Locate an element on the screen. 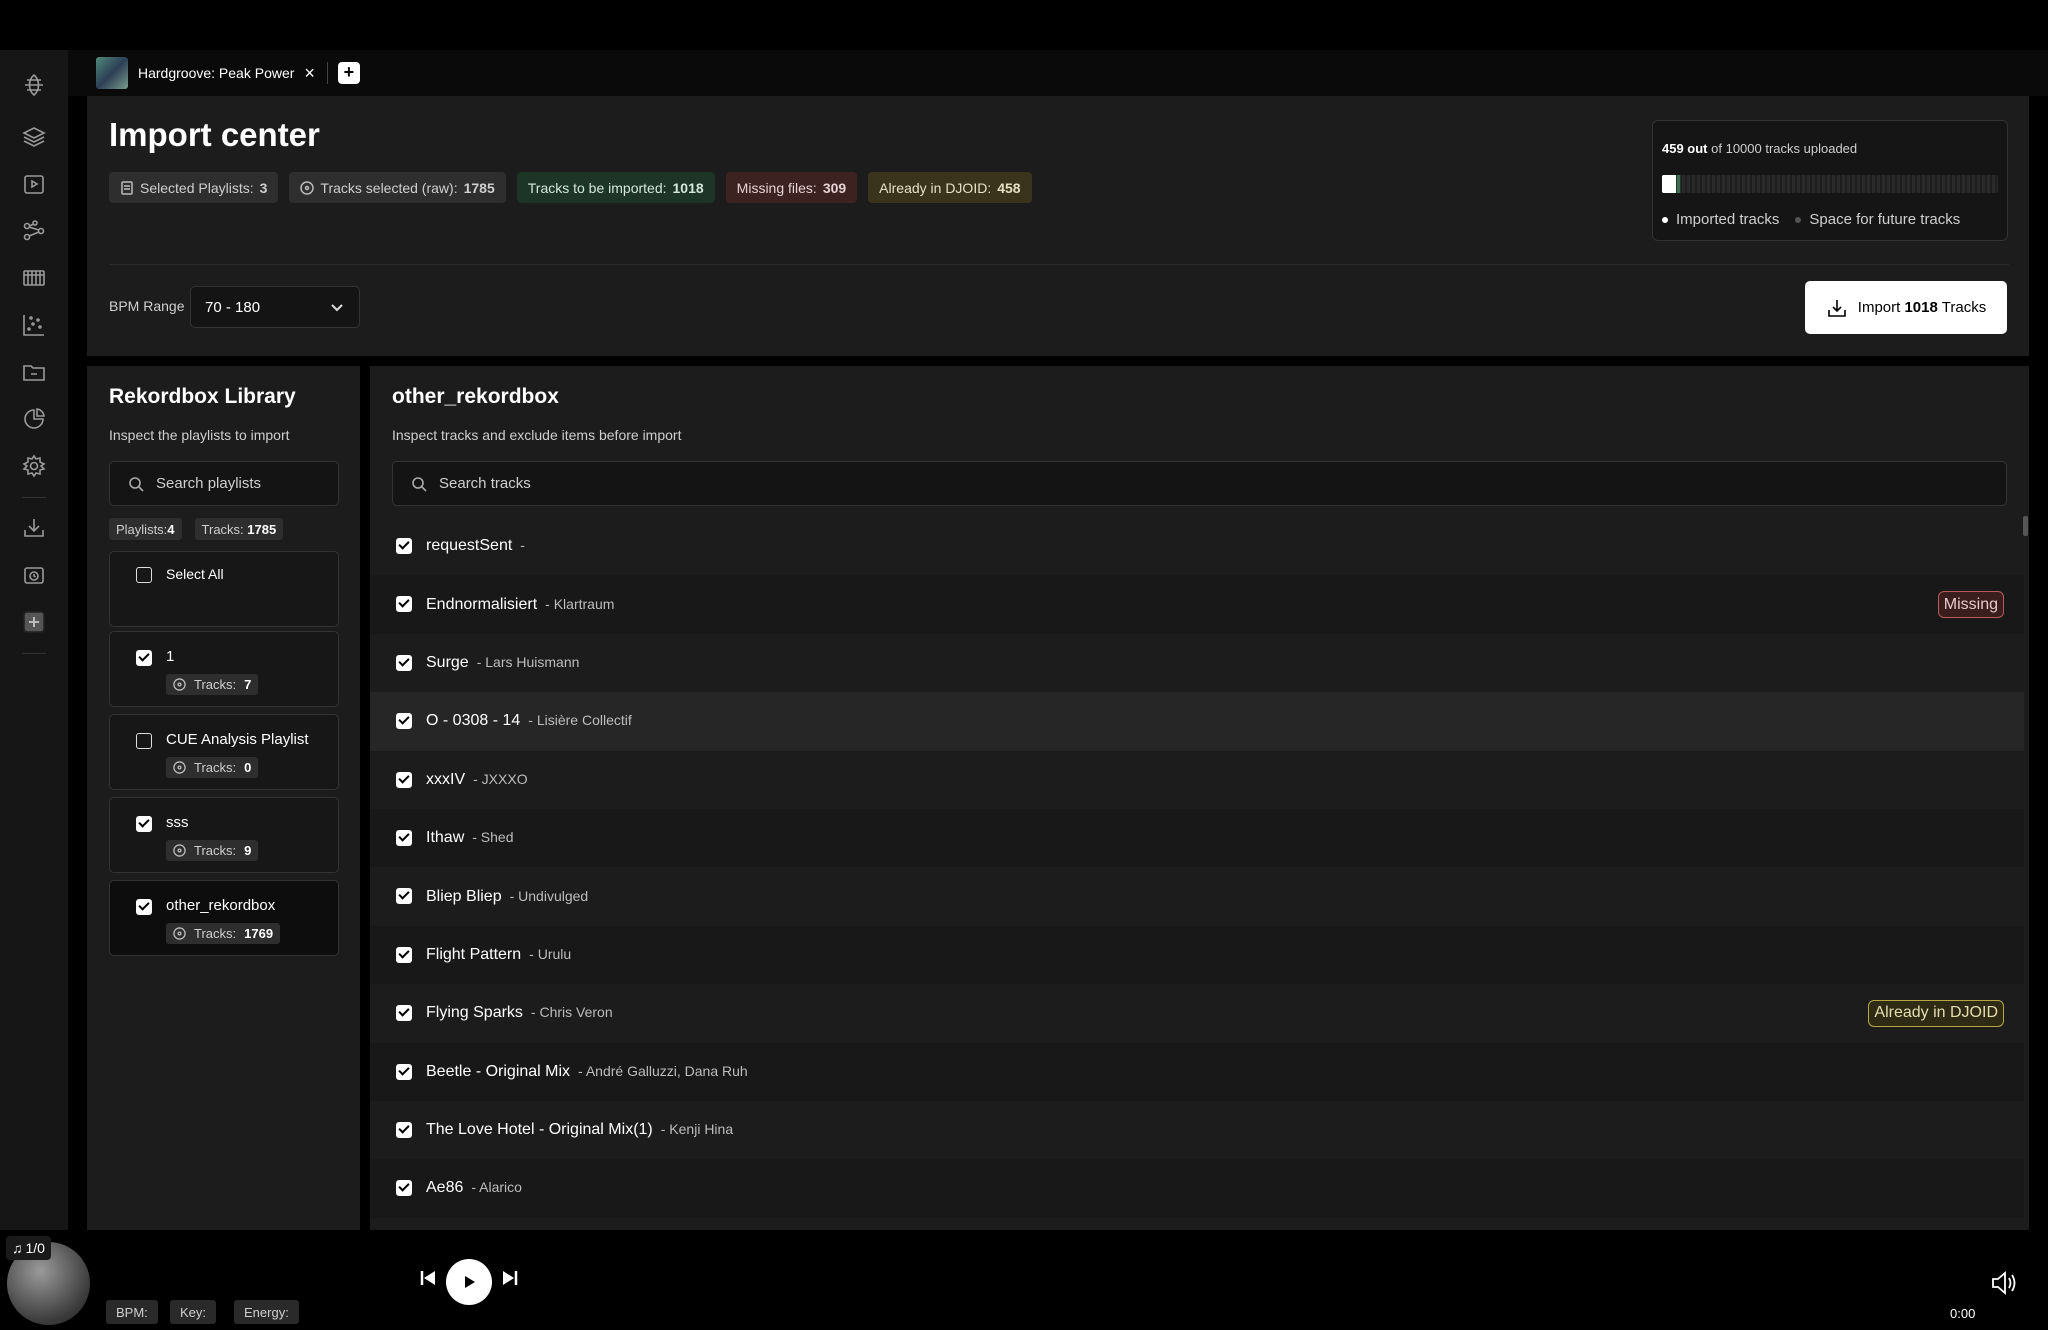 This screenshot has width=2048, height=1330. import-icon is located at coordinates (34, 528).